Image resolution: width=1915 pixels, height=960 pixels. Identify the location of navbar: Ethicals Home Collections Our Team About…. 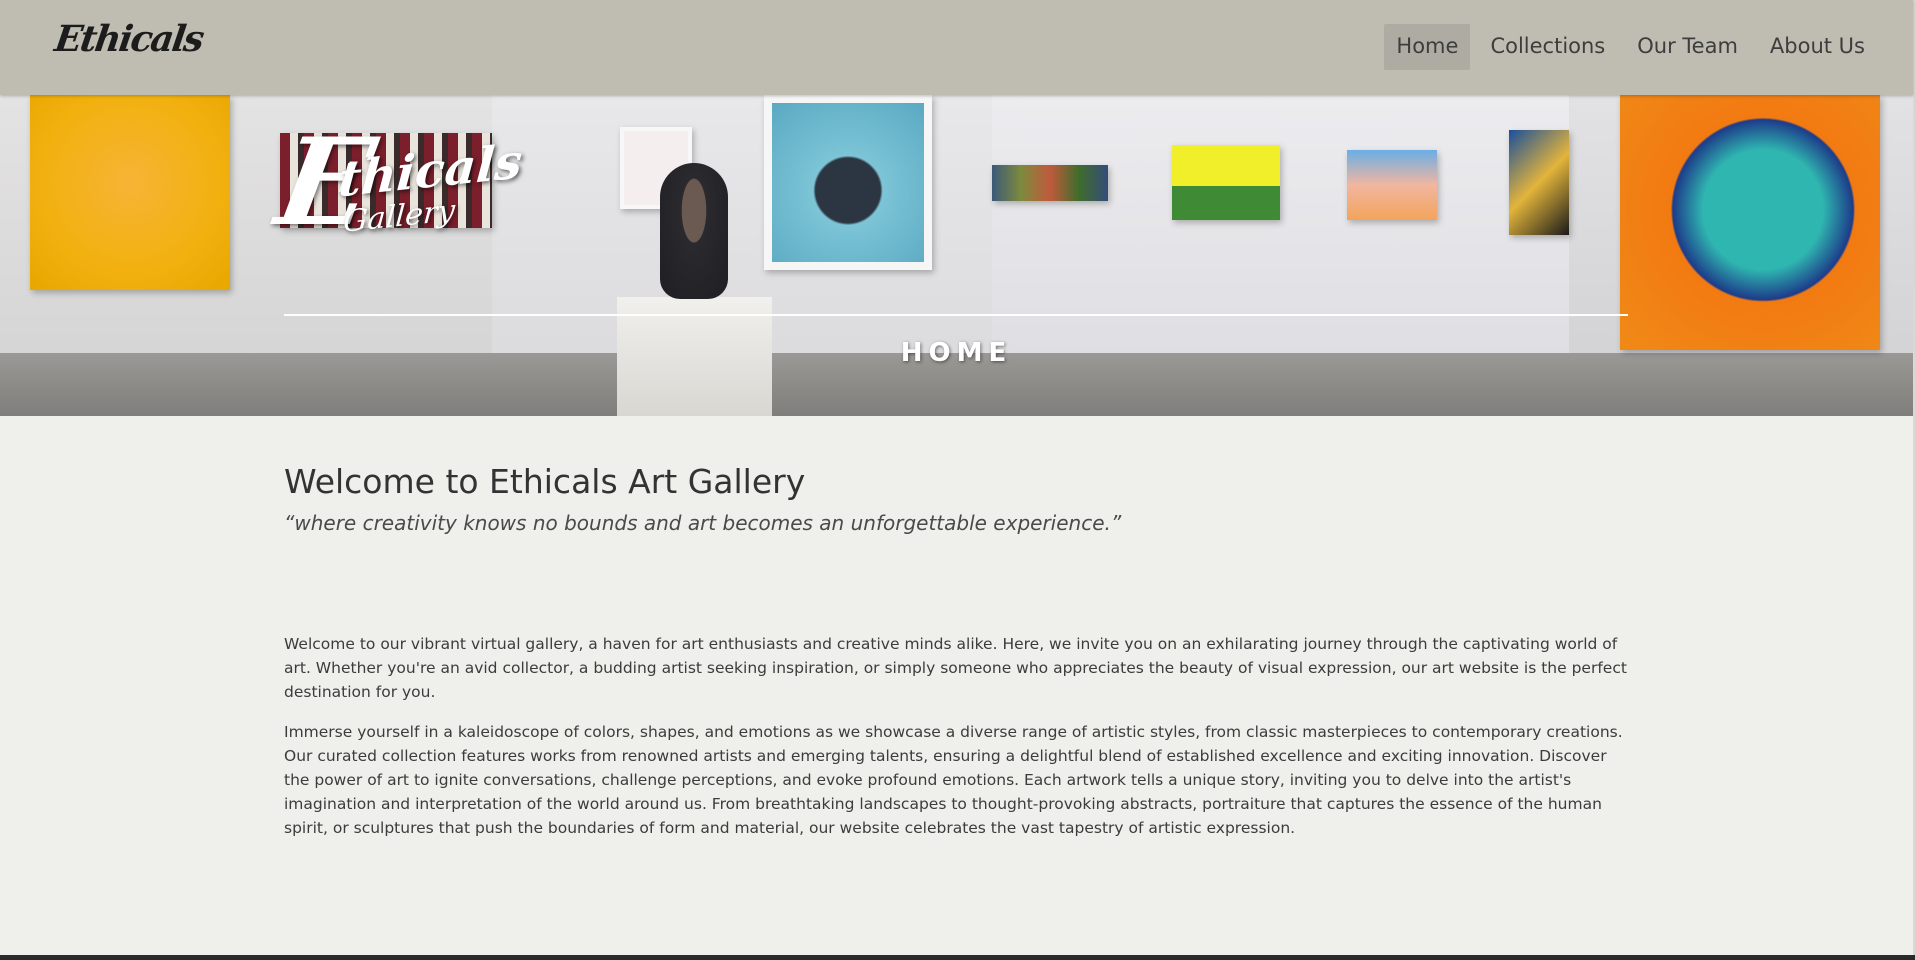
(956, 47).